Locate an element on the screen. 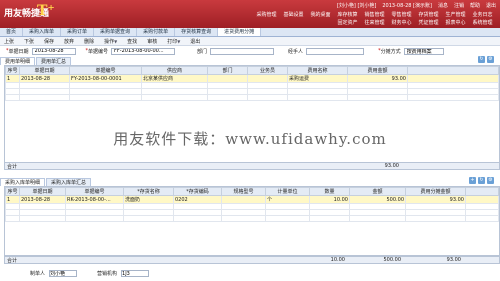 Image resolution: width=500 pixels, height=281 pixels. column-header: 计量单位 is located at coordinates (287, 191).